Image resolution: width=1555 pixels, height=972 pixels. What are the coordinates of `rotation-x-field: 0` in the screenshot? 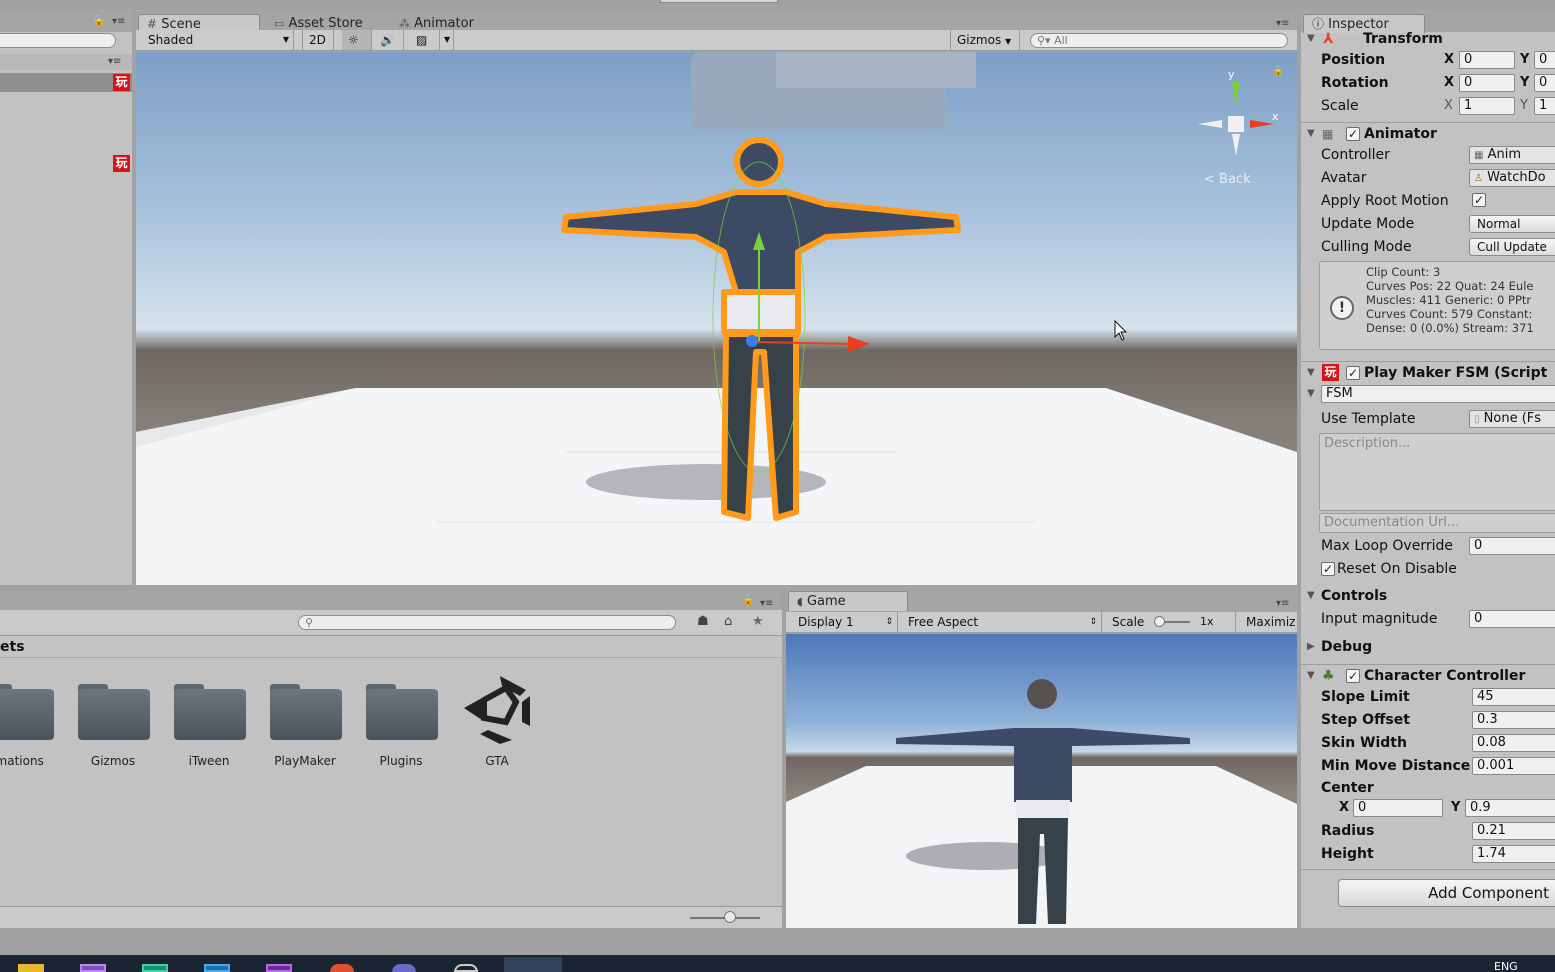 It's located at (1487, 83).